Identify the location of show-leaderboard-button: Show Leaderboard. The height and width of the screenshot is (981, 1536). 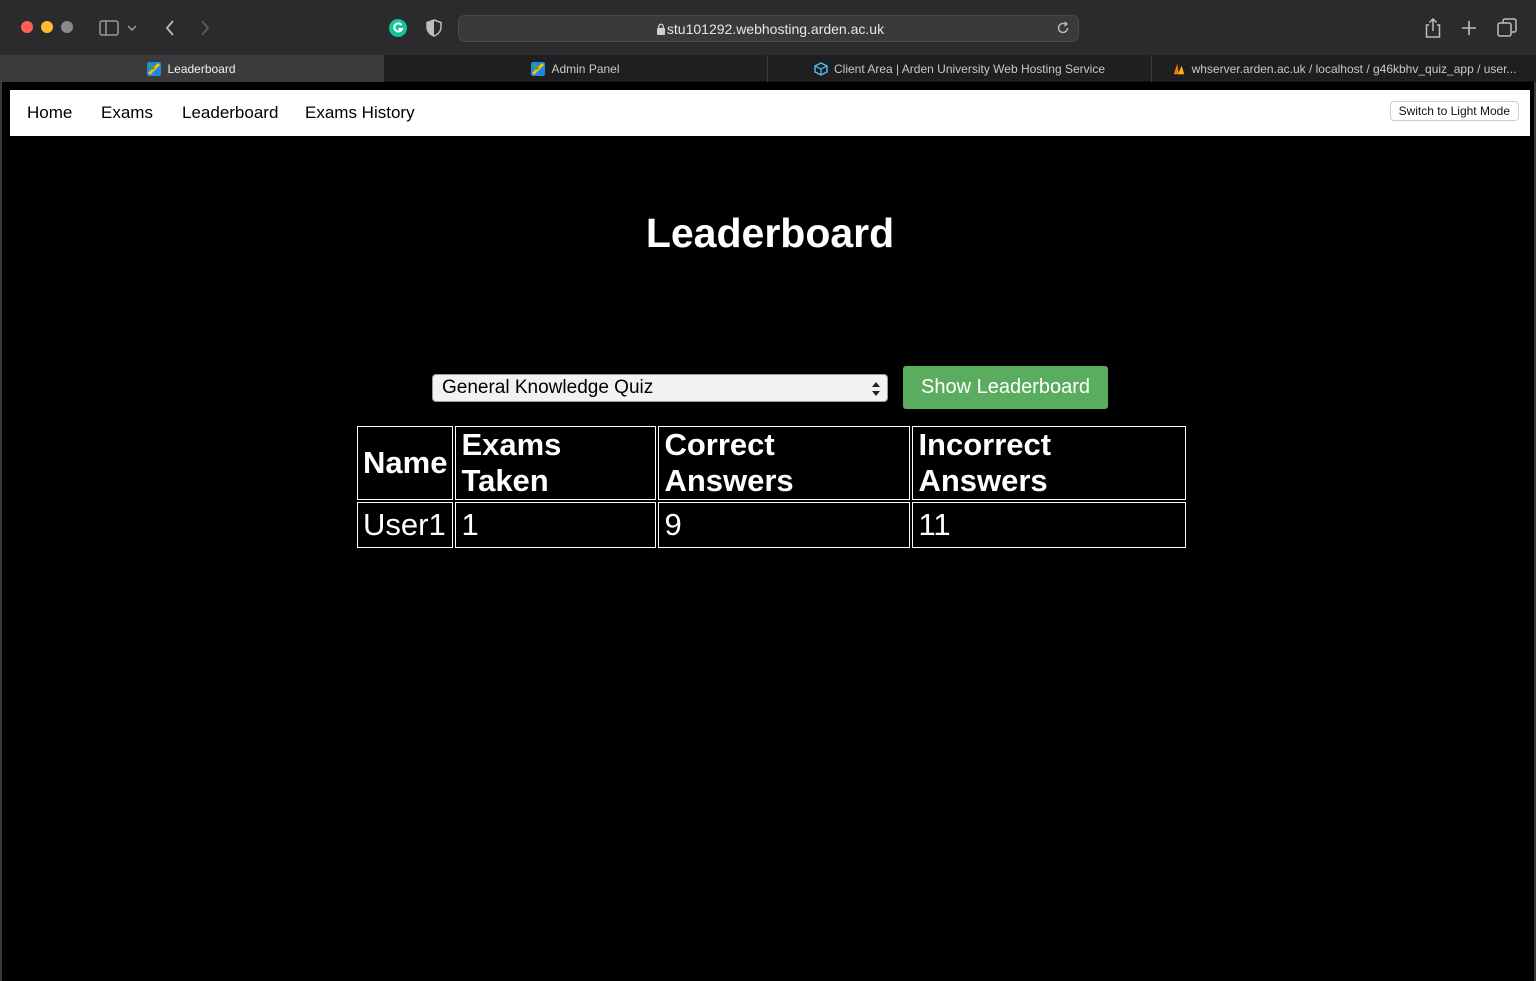
(1005, 387).